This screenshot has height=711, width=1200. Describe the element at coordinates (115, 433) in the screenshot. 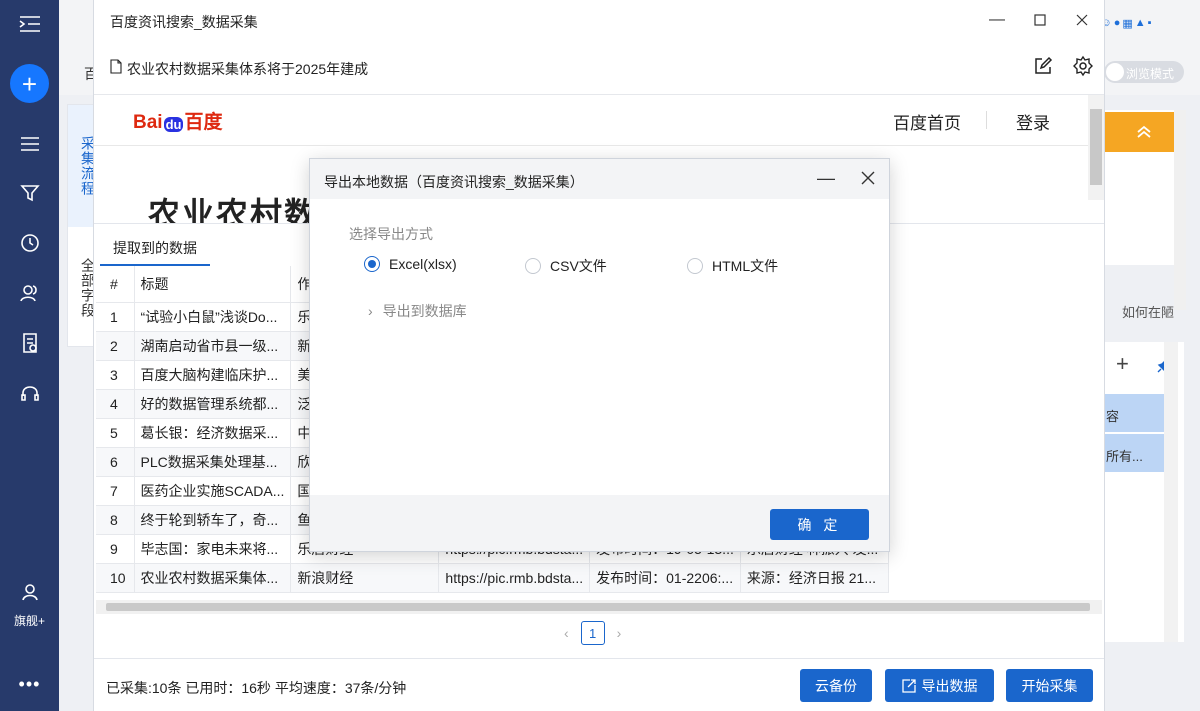

I see `table-cell: 5` at that location.